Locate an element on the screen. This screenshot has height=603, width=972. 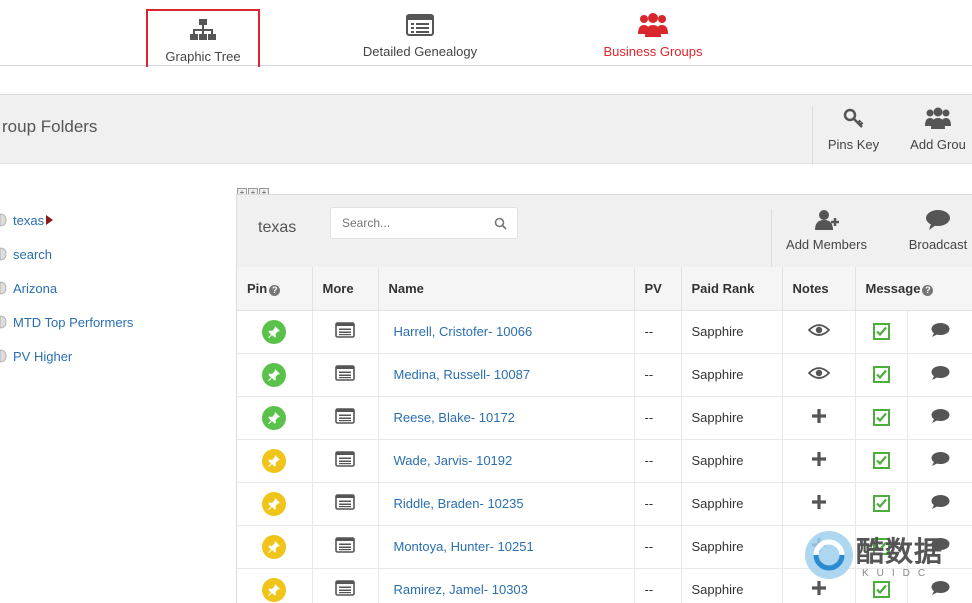
member-name-link: Ramirez, Jamel- 10303 is located at coordinates (458, 589).